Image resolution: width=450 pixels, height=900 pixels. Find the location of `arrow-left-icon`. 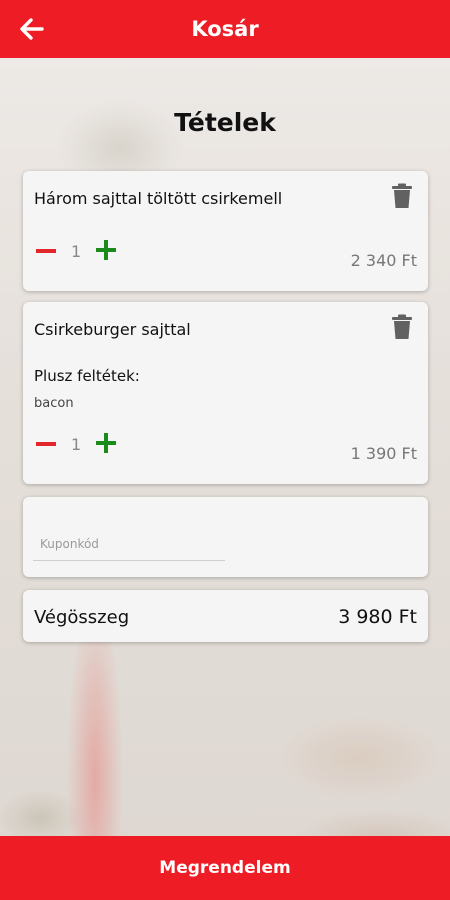

arrow-left-icon is located at coordinates (32, 29).